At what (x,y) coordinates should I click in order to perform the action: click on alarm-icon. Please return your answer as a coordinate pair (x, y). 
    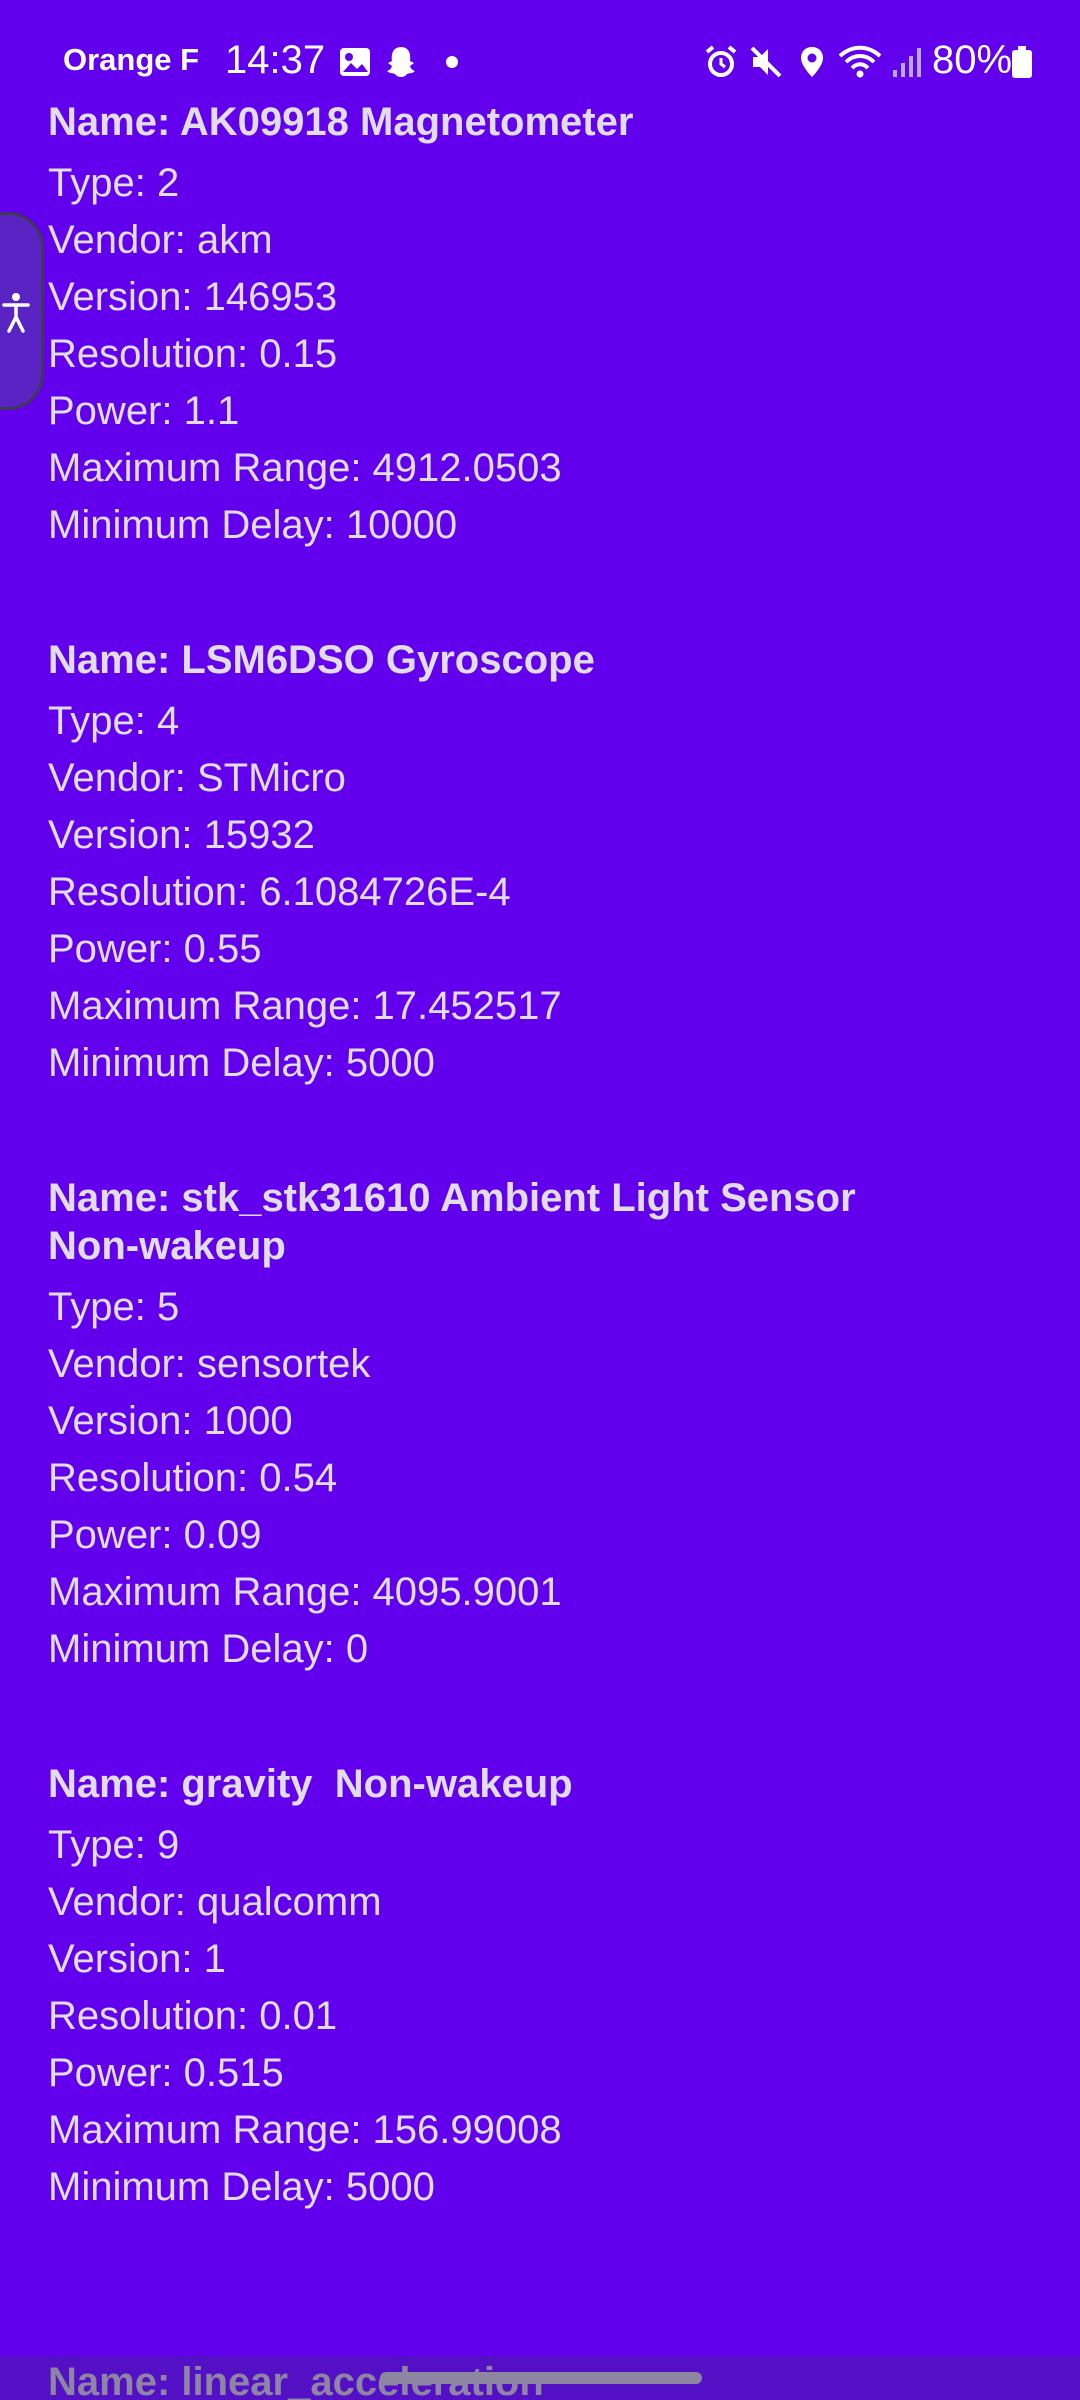
    Looking at the image, I should click on (721, 61).